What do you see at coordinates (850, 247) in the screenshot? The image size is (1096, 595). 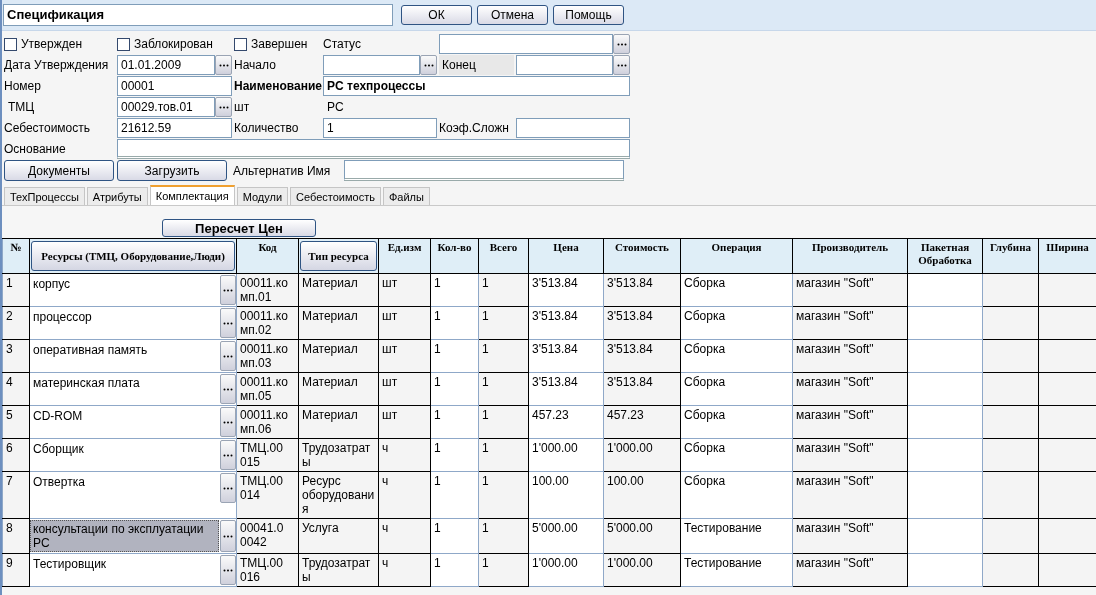 I see `column-header: Производитель` at bounding box center [850, 247].